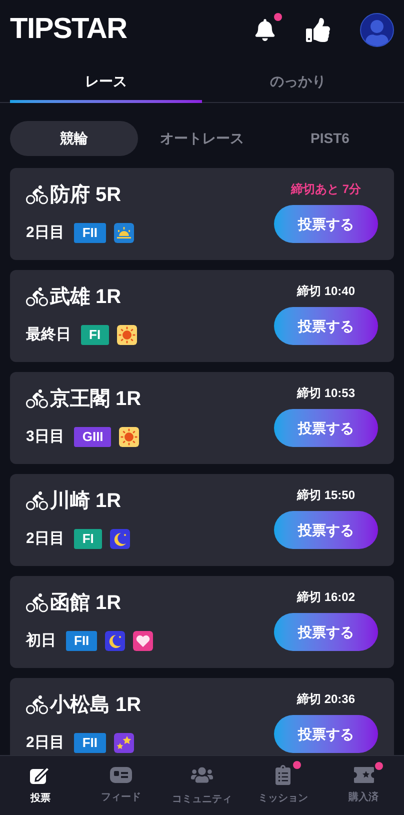  I want to click on nav-item: ミッション, so click(283, 785).